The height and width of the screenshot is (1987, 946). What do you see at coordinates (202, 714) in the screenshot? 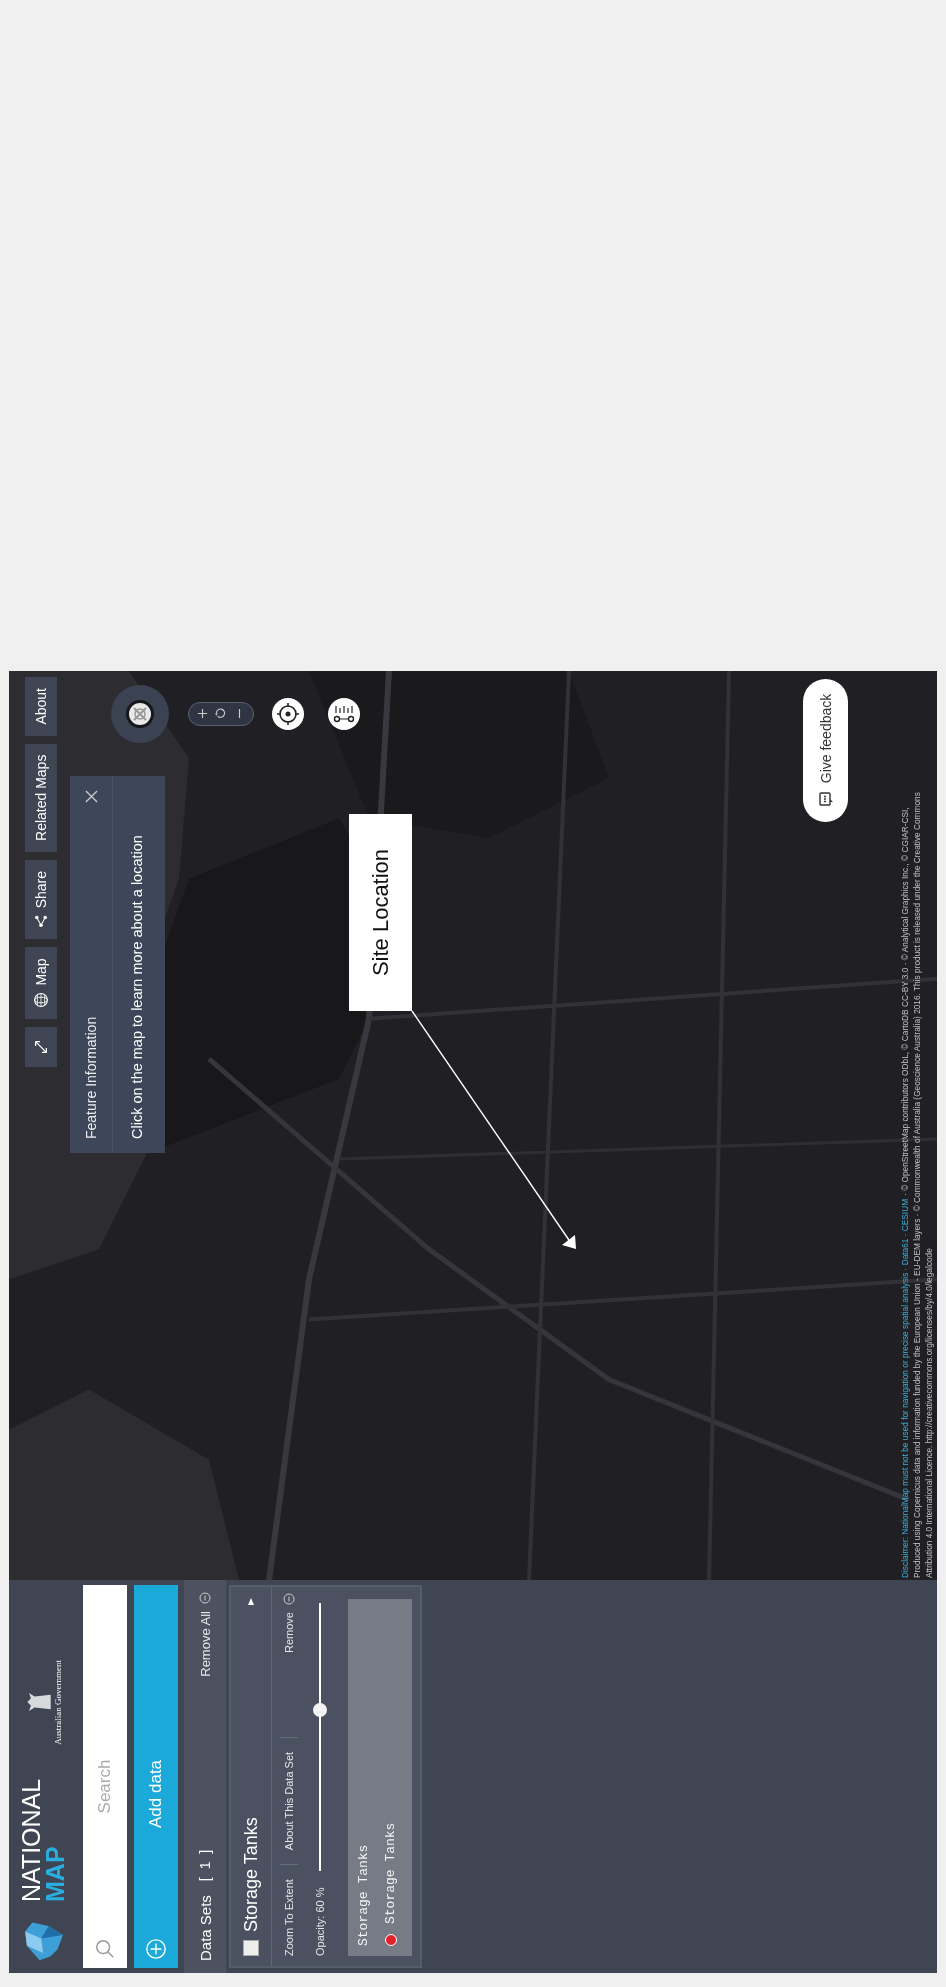
I see `zoom-in-icon` at bounding box center [202, 714].